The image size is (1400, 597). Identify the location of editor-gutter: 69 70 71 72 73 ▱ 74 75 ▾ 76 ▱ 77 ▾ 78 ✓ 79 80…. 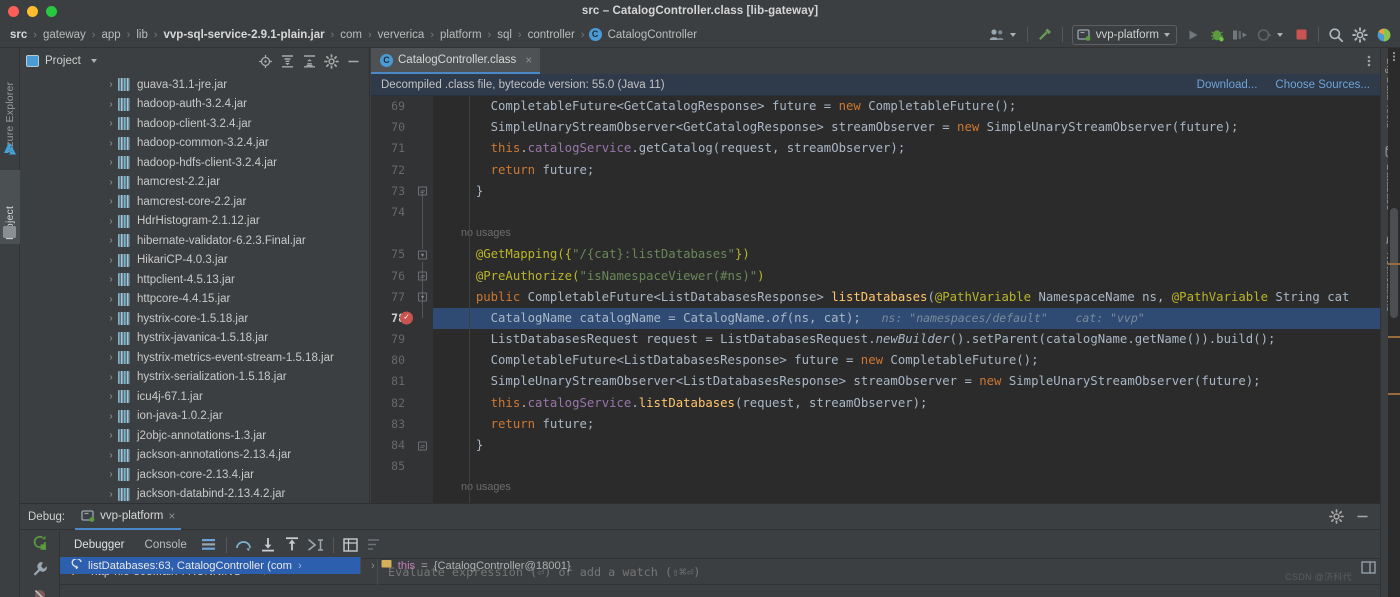
(402, 299).